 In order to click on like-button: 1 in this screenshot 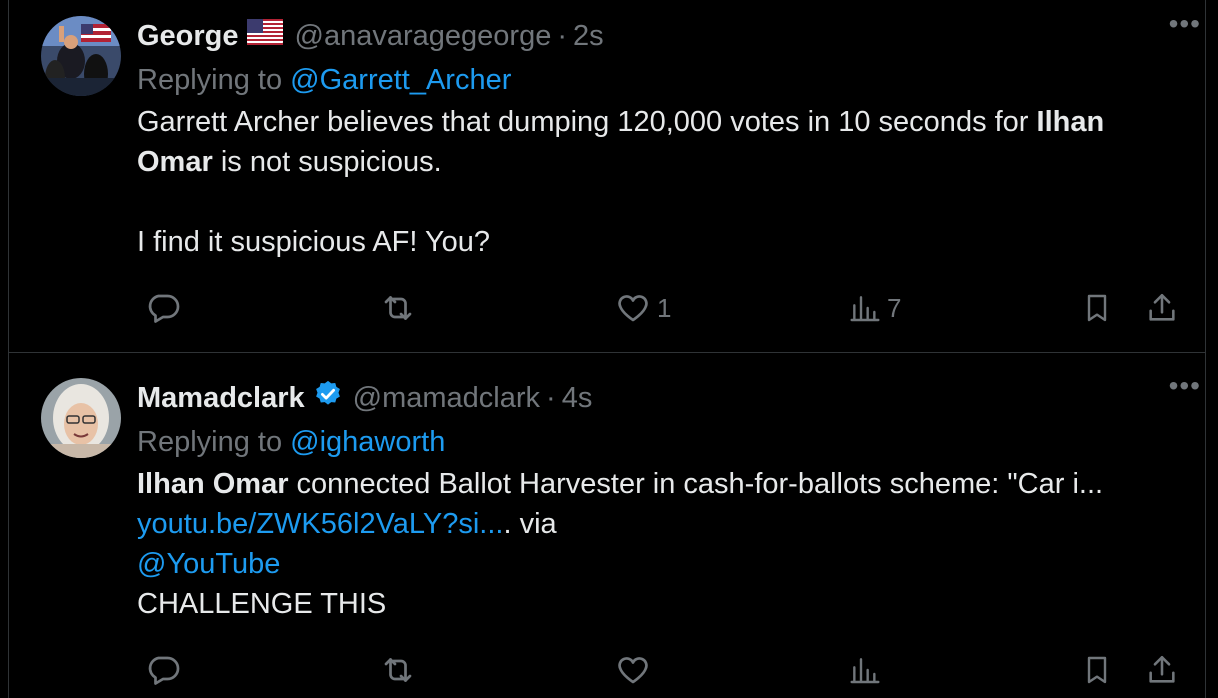, I will do `click(643, 308)`.